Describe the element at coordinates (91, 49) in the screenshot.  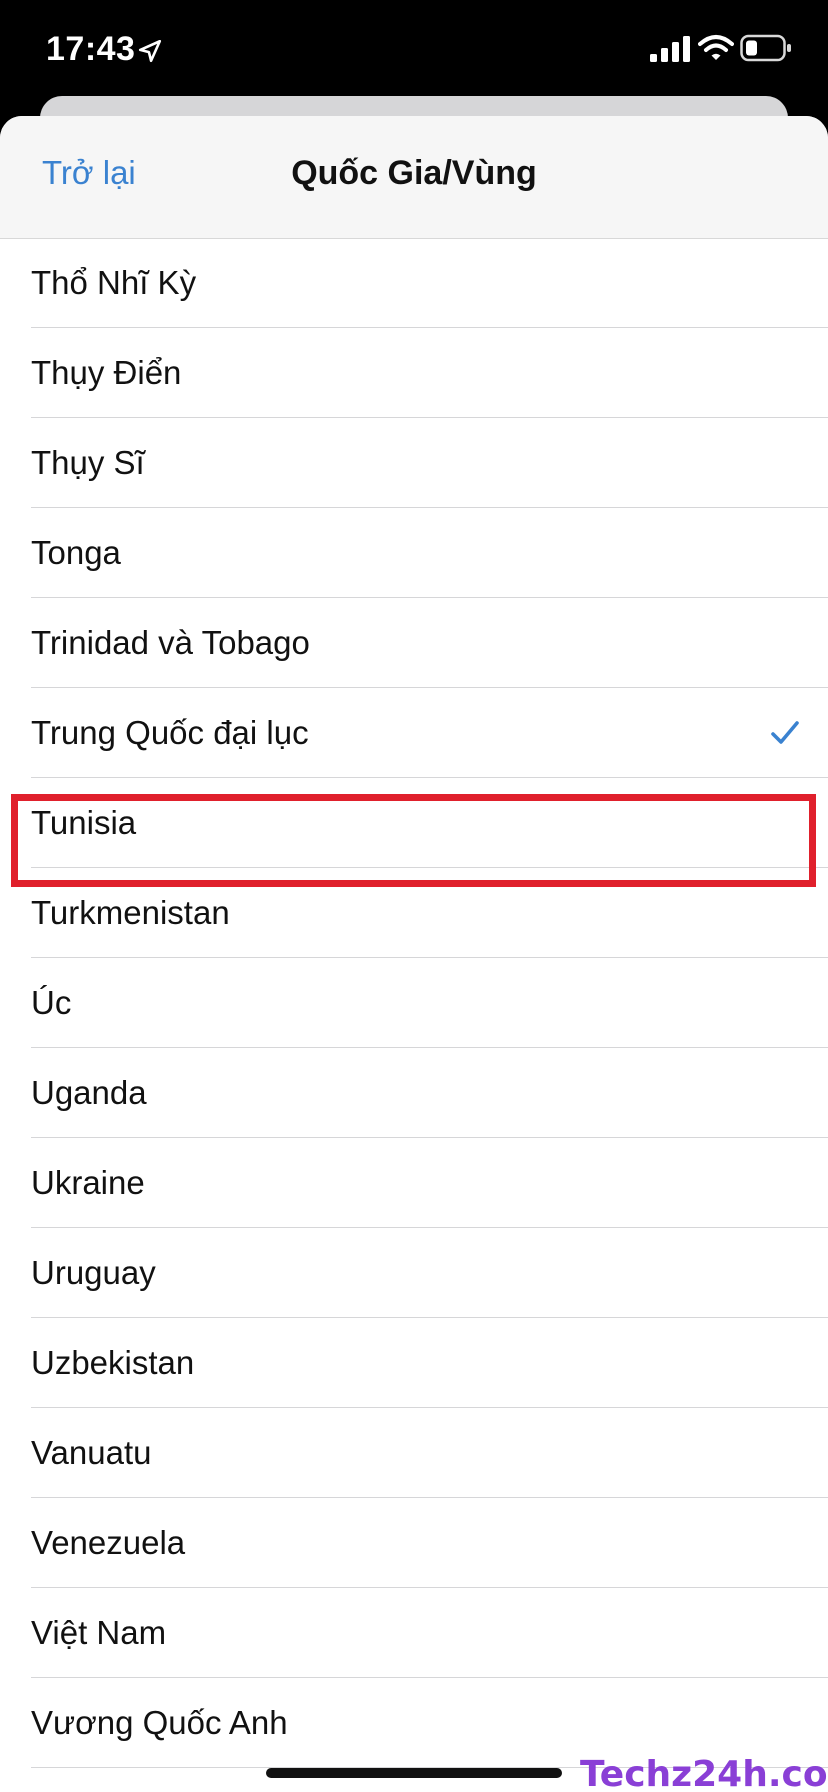
I see `status-time: 17:43` at that location.